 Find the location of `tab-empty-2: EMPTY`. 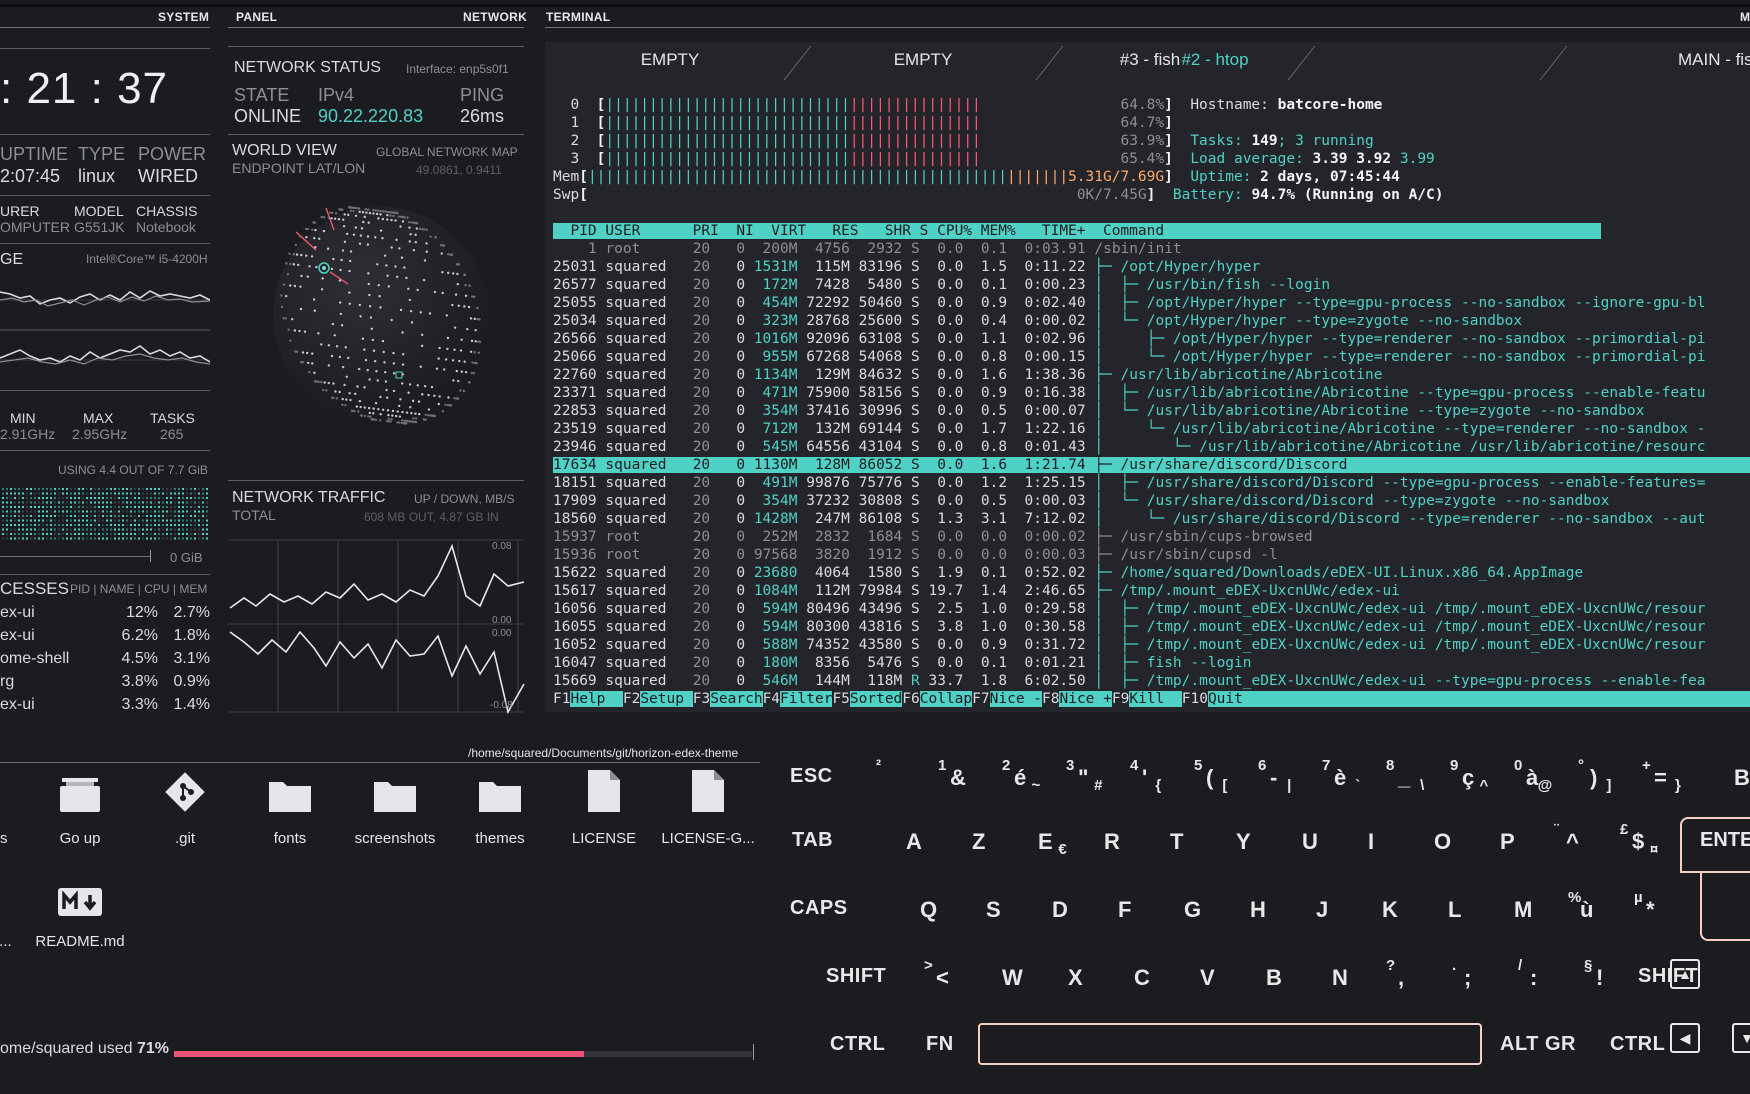

tab-empty-2: EMPTY is located at coordinates (923, 60).